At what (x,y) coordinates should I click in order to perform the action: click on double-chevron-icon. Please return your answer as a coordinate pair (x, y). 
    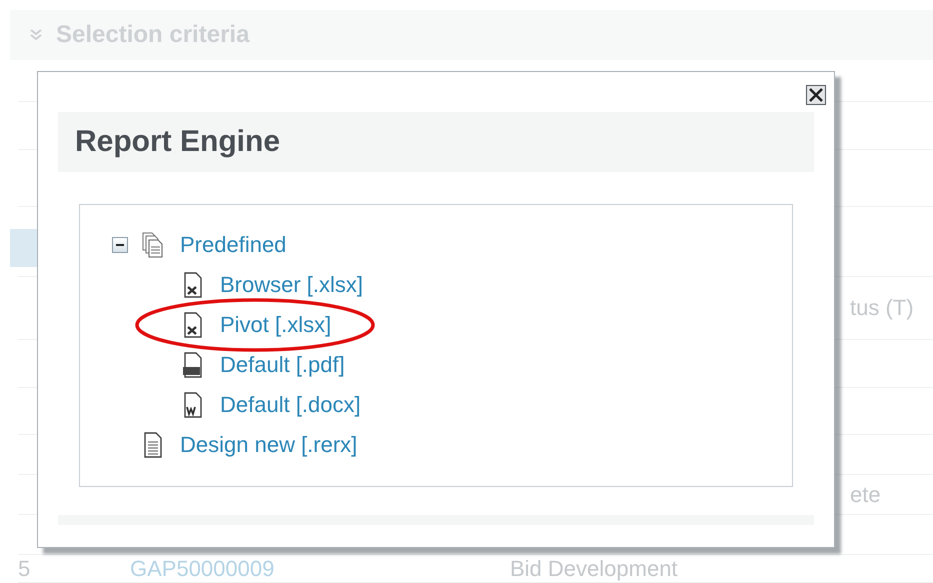
    Looking at the image, I should click on (36, 35).